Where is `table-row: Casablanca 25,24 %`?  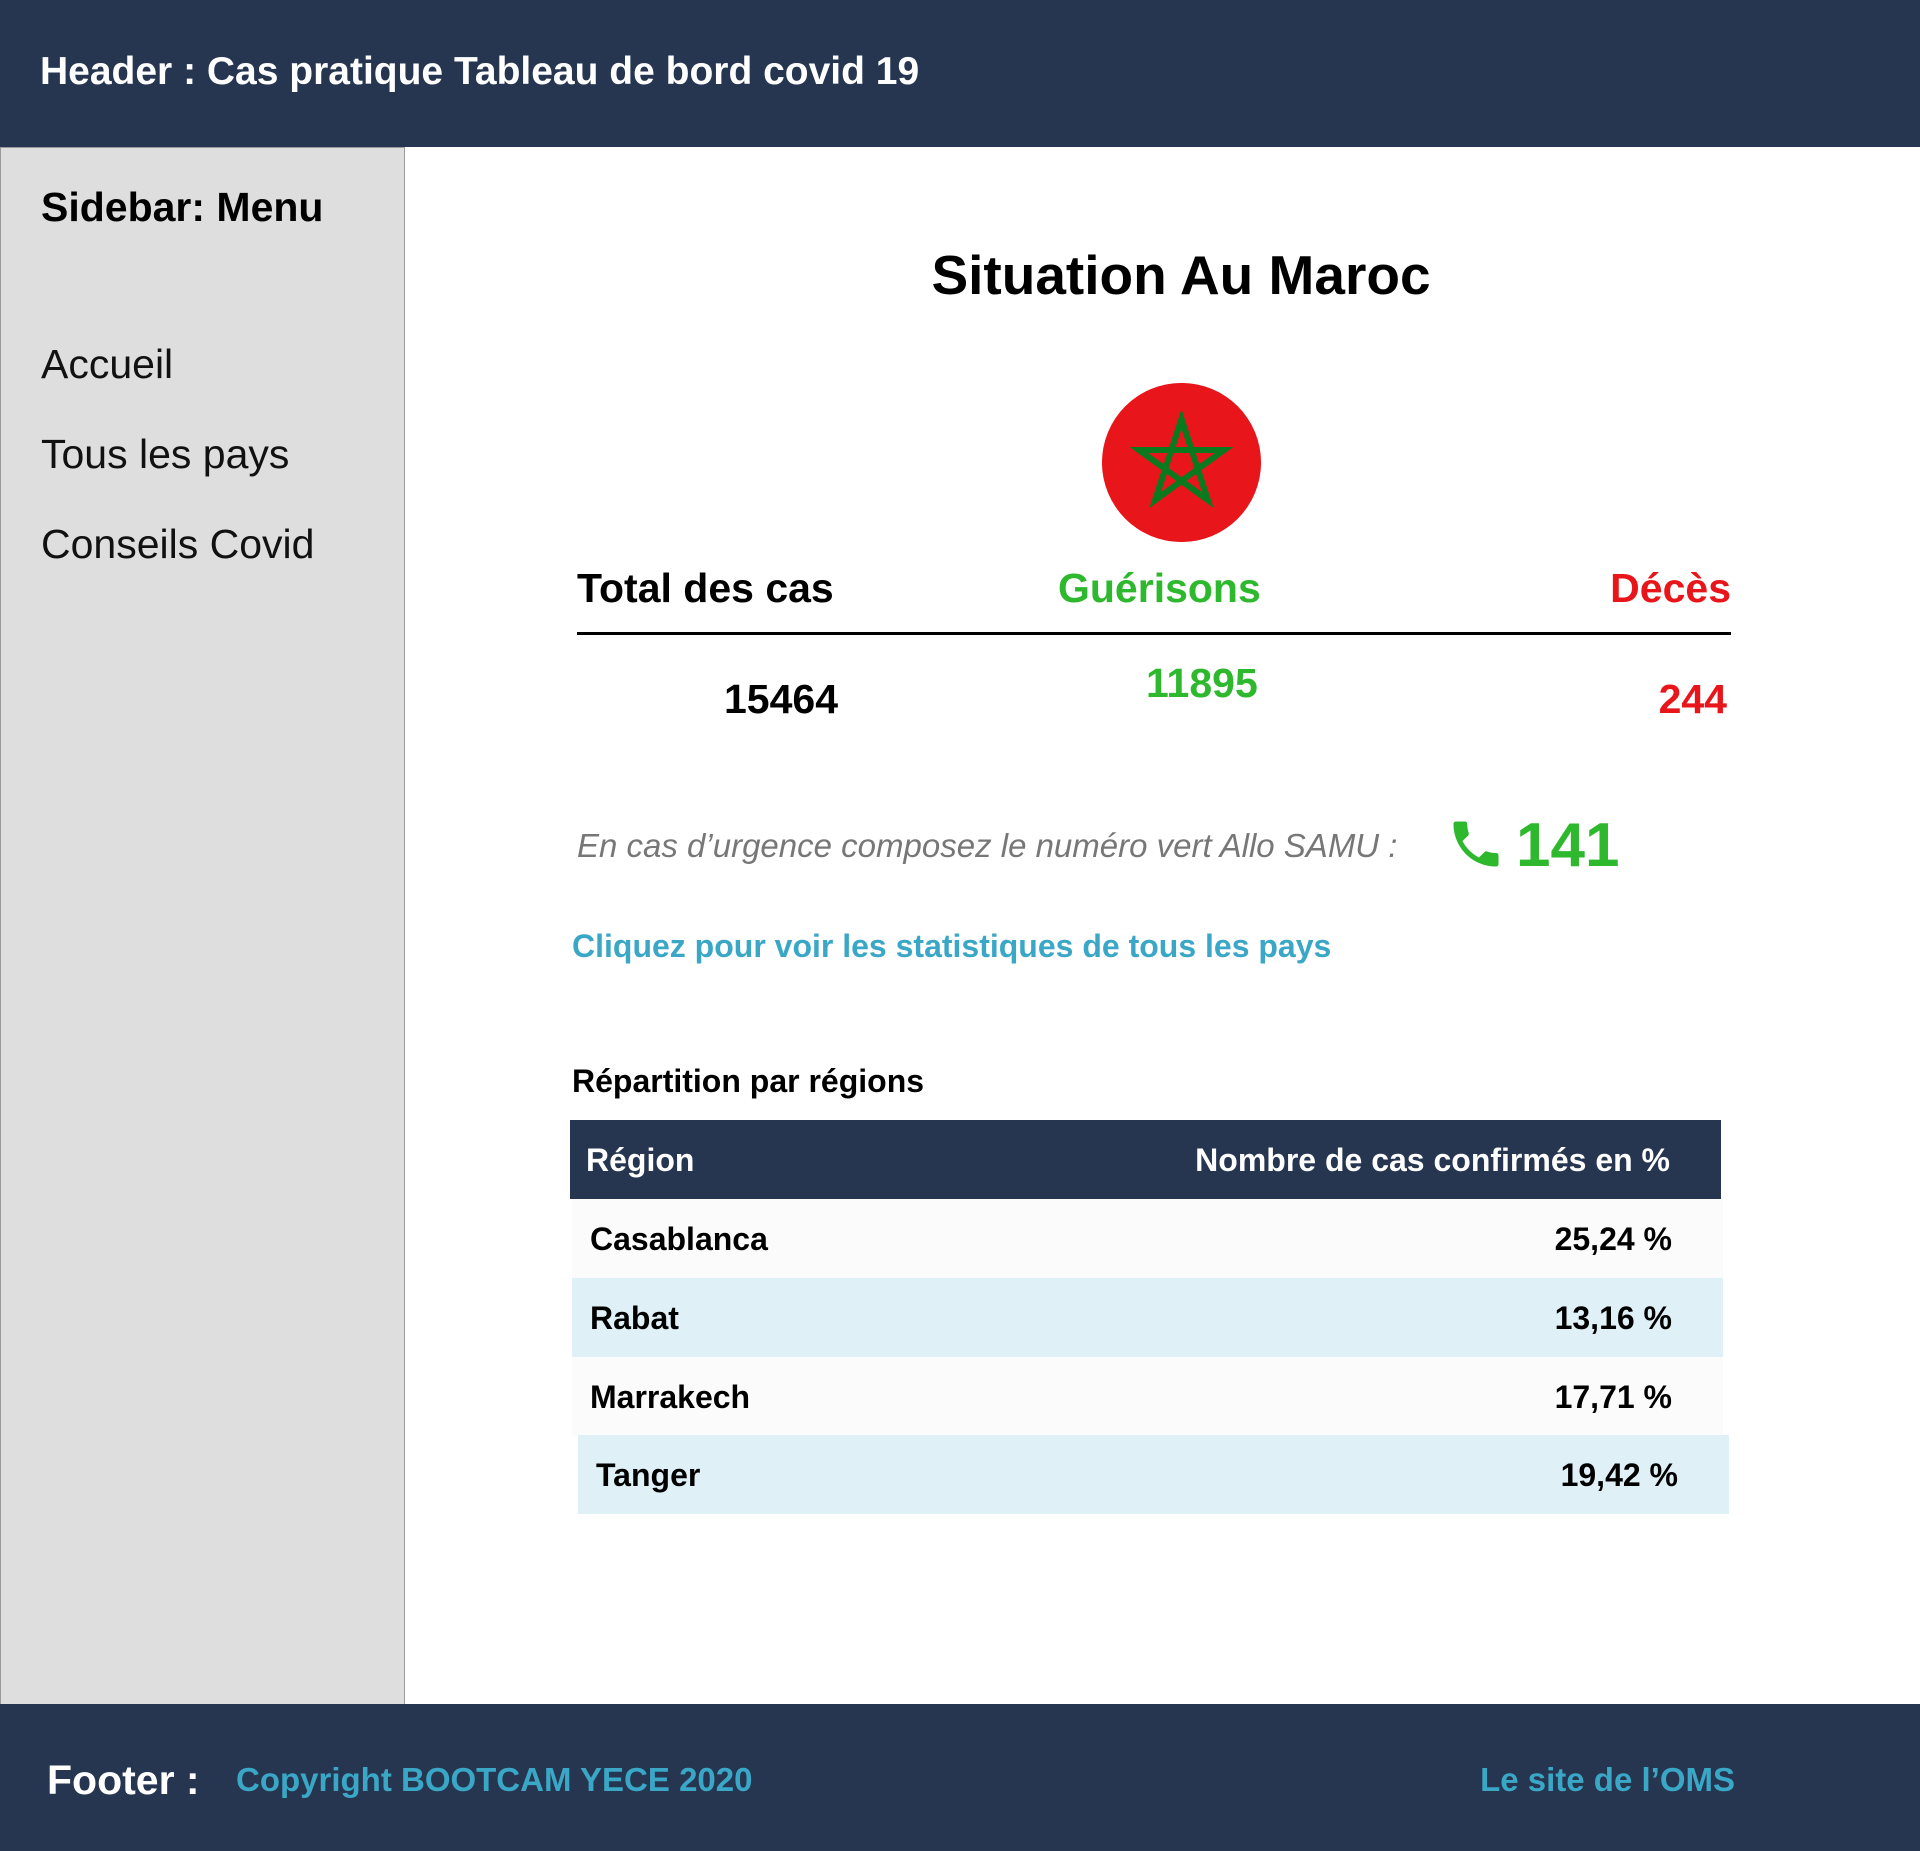 table-row: Casablanca 25,24 % is located at coordinates (1147, 1238).